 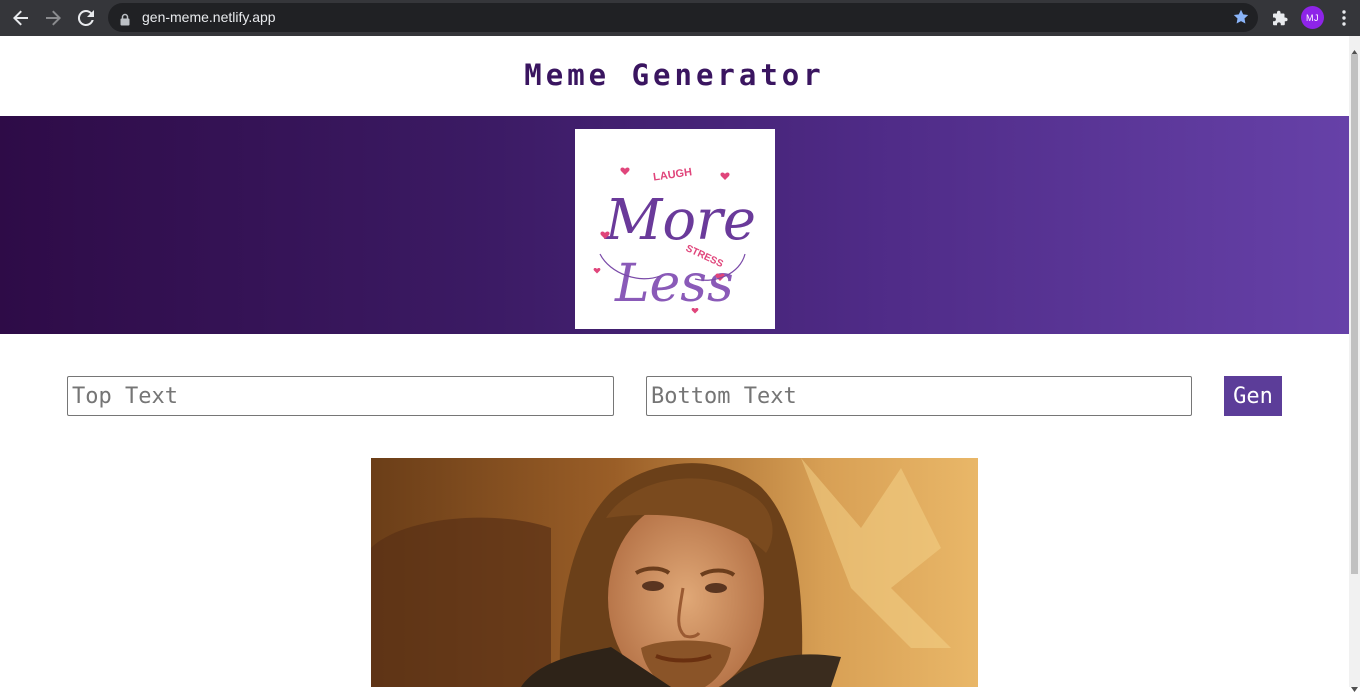 I want to click on back-icon, so click(x=21, y=18).